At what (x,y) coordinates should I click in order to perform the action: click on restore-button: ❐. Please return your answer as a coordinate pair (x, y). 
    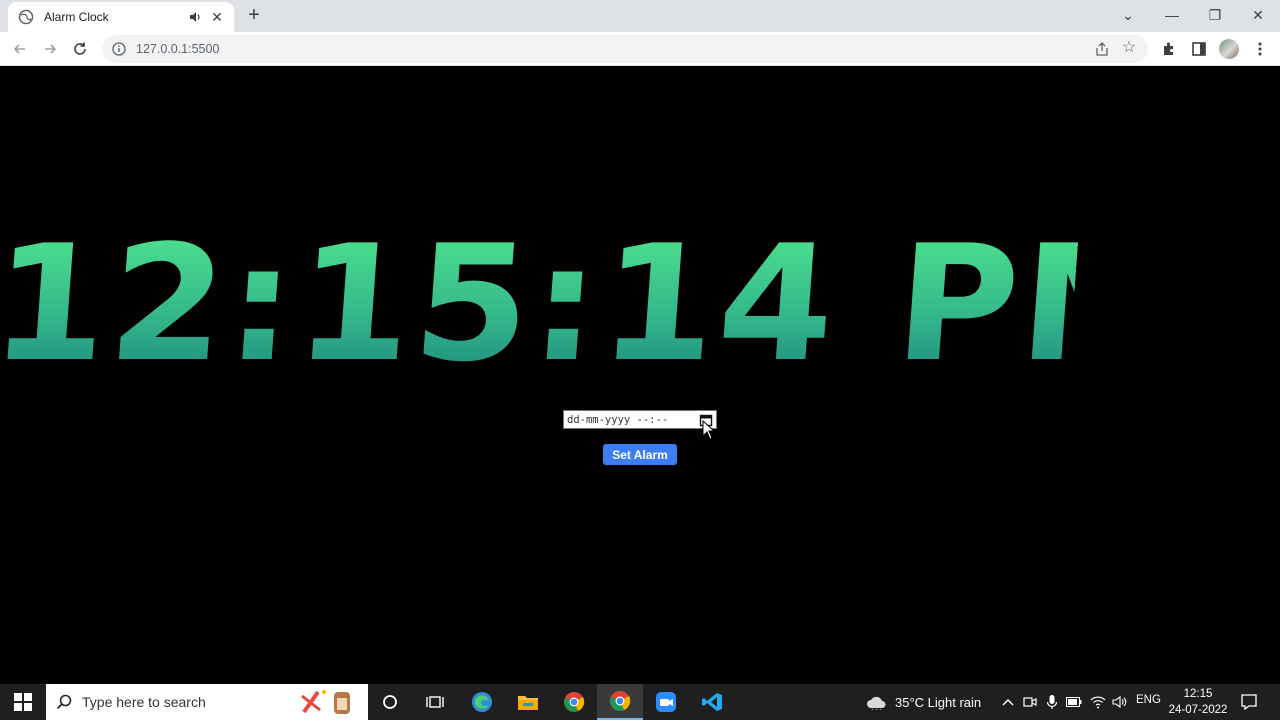
    Looking at the image, I should click on (1215, 15).